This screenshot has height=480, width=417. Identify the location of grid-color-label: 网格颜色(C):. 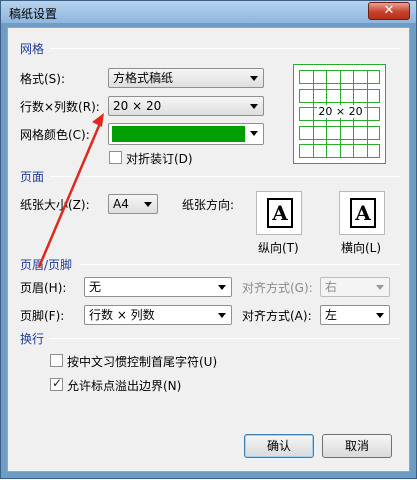
(55, 135).